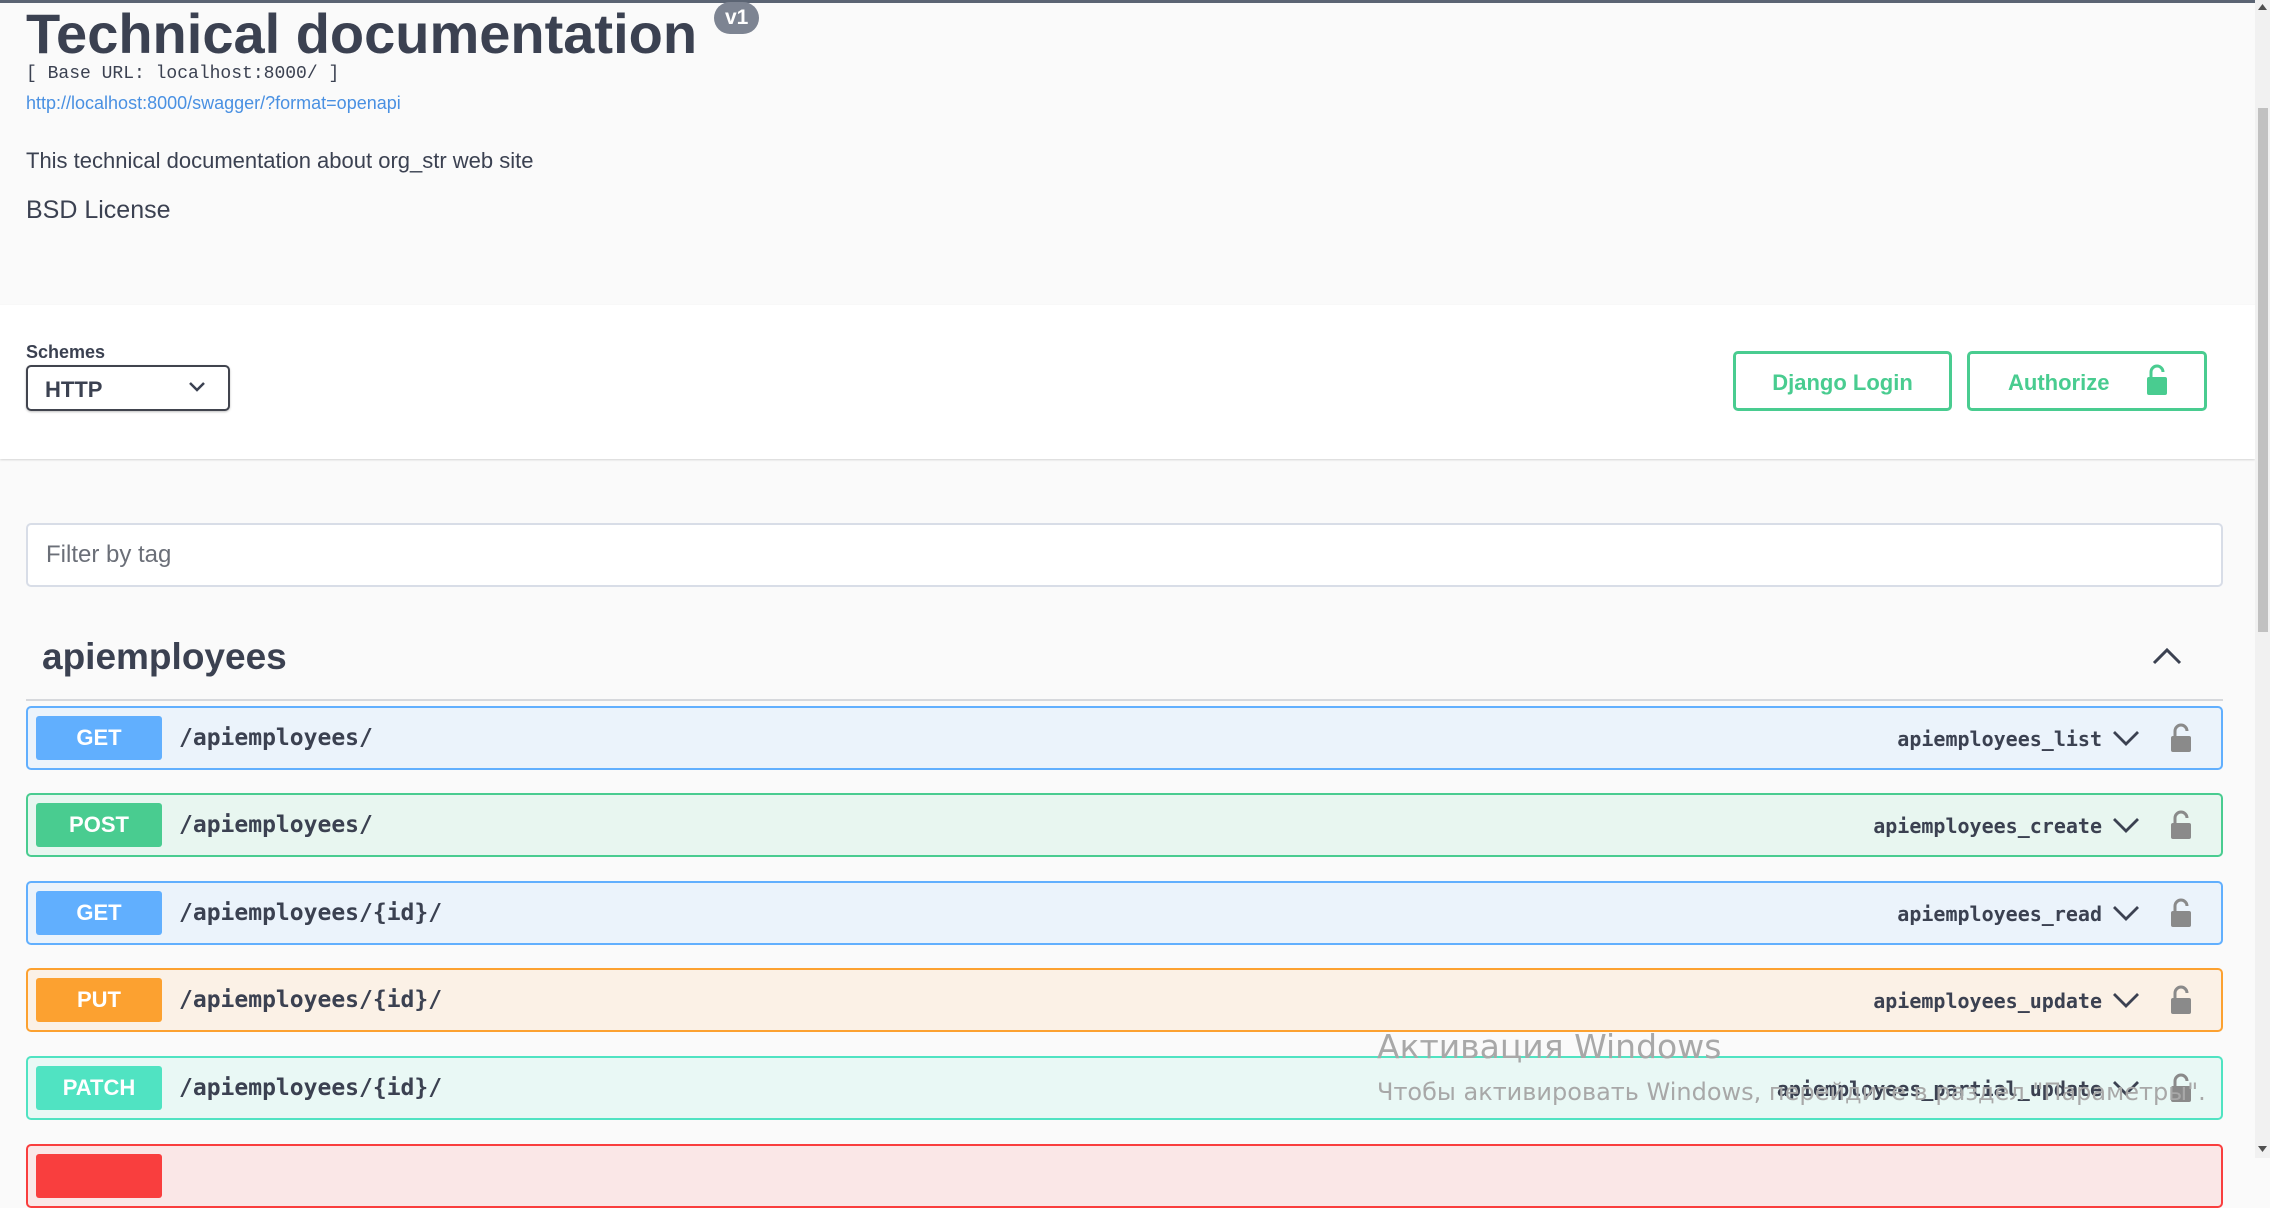 Image resolution: width=2270 pixels, height=1208 pixels. I want to click on method-badge: PATCH, so click(99, 1088).